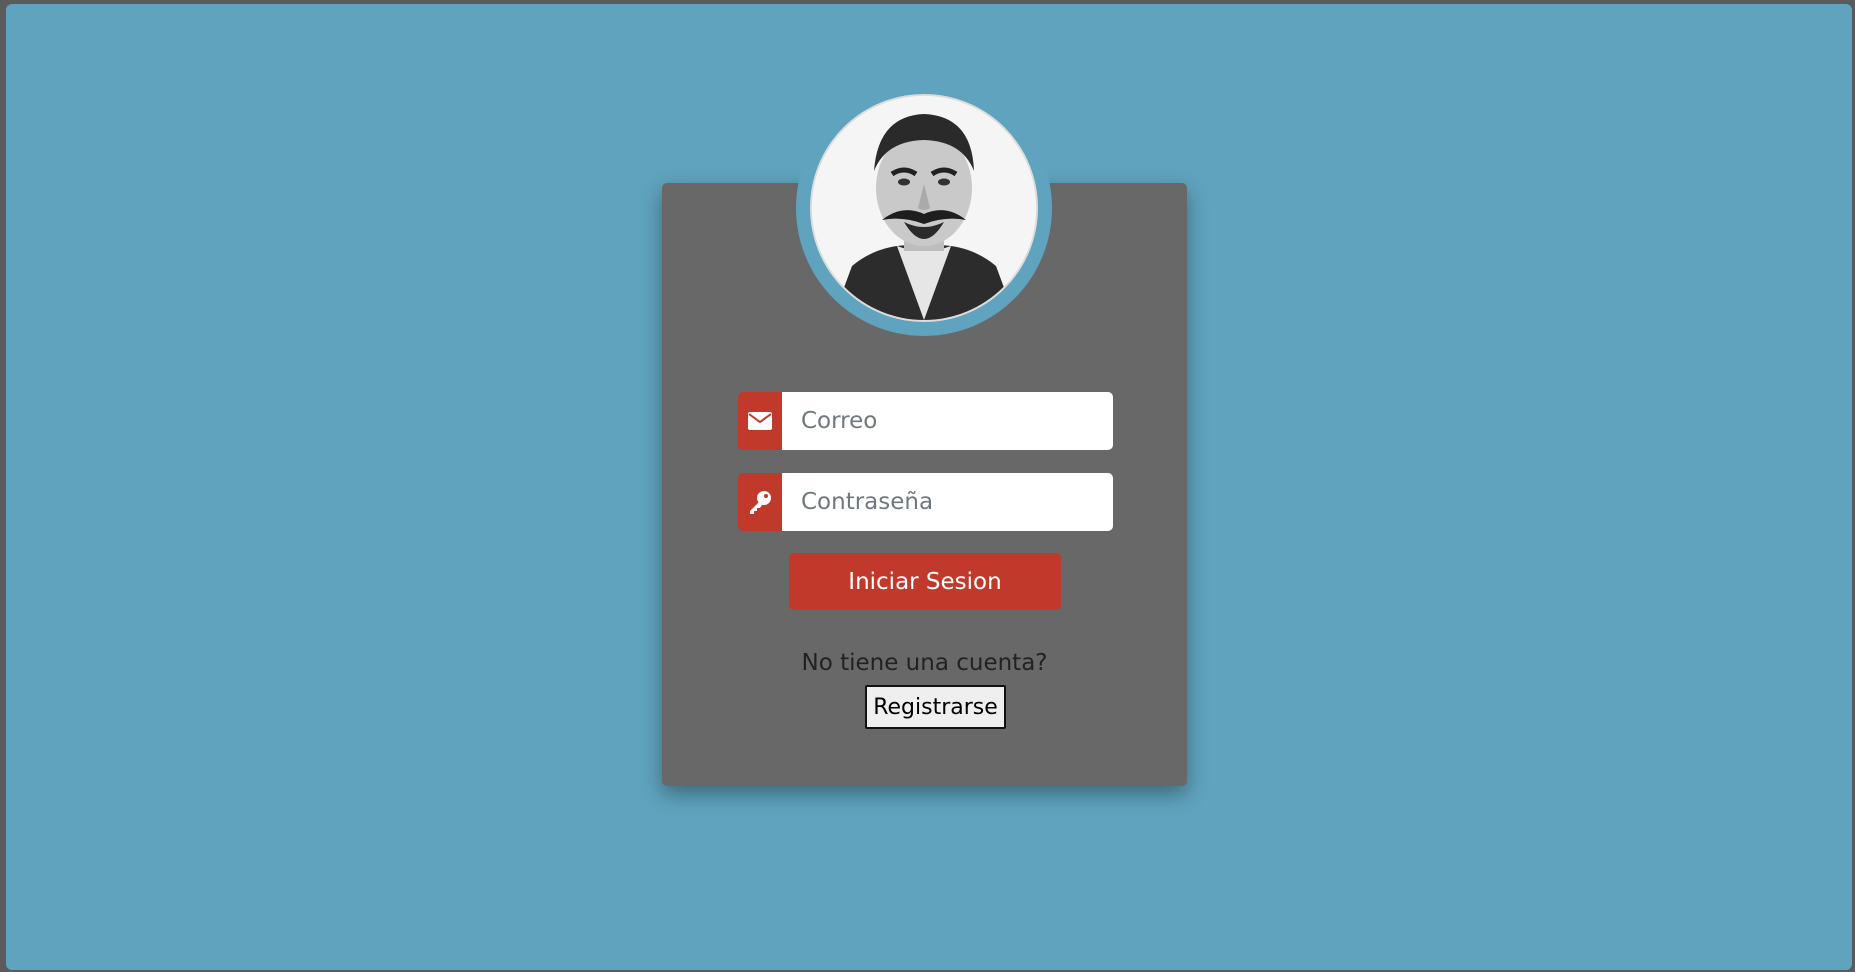 Image resolution: width=1855 pixels, height=972 pixels. Describe the element at coordinates (925, 581) in the screenshot. I see `login-button: Iniciar Sesion` at that location.